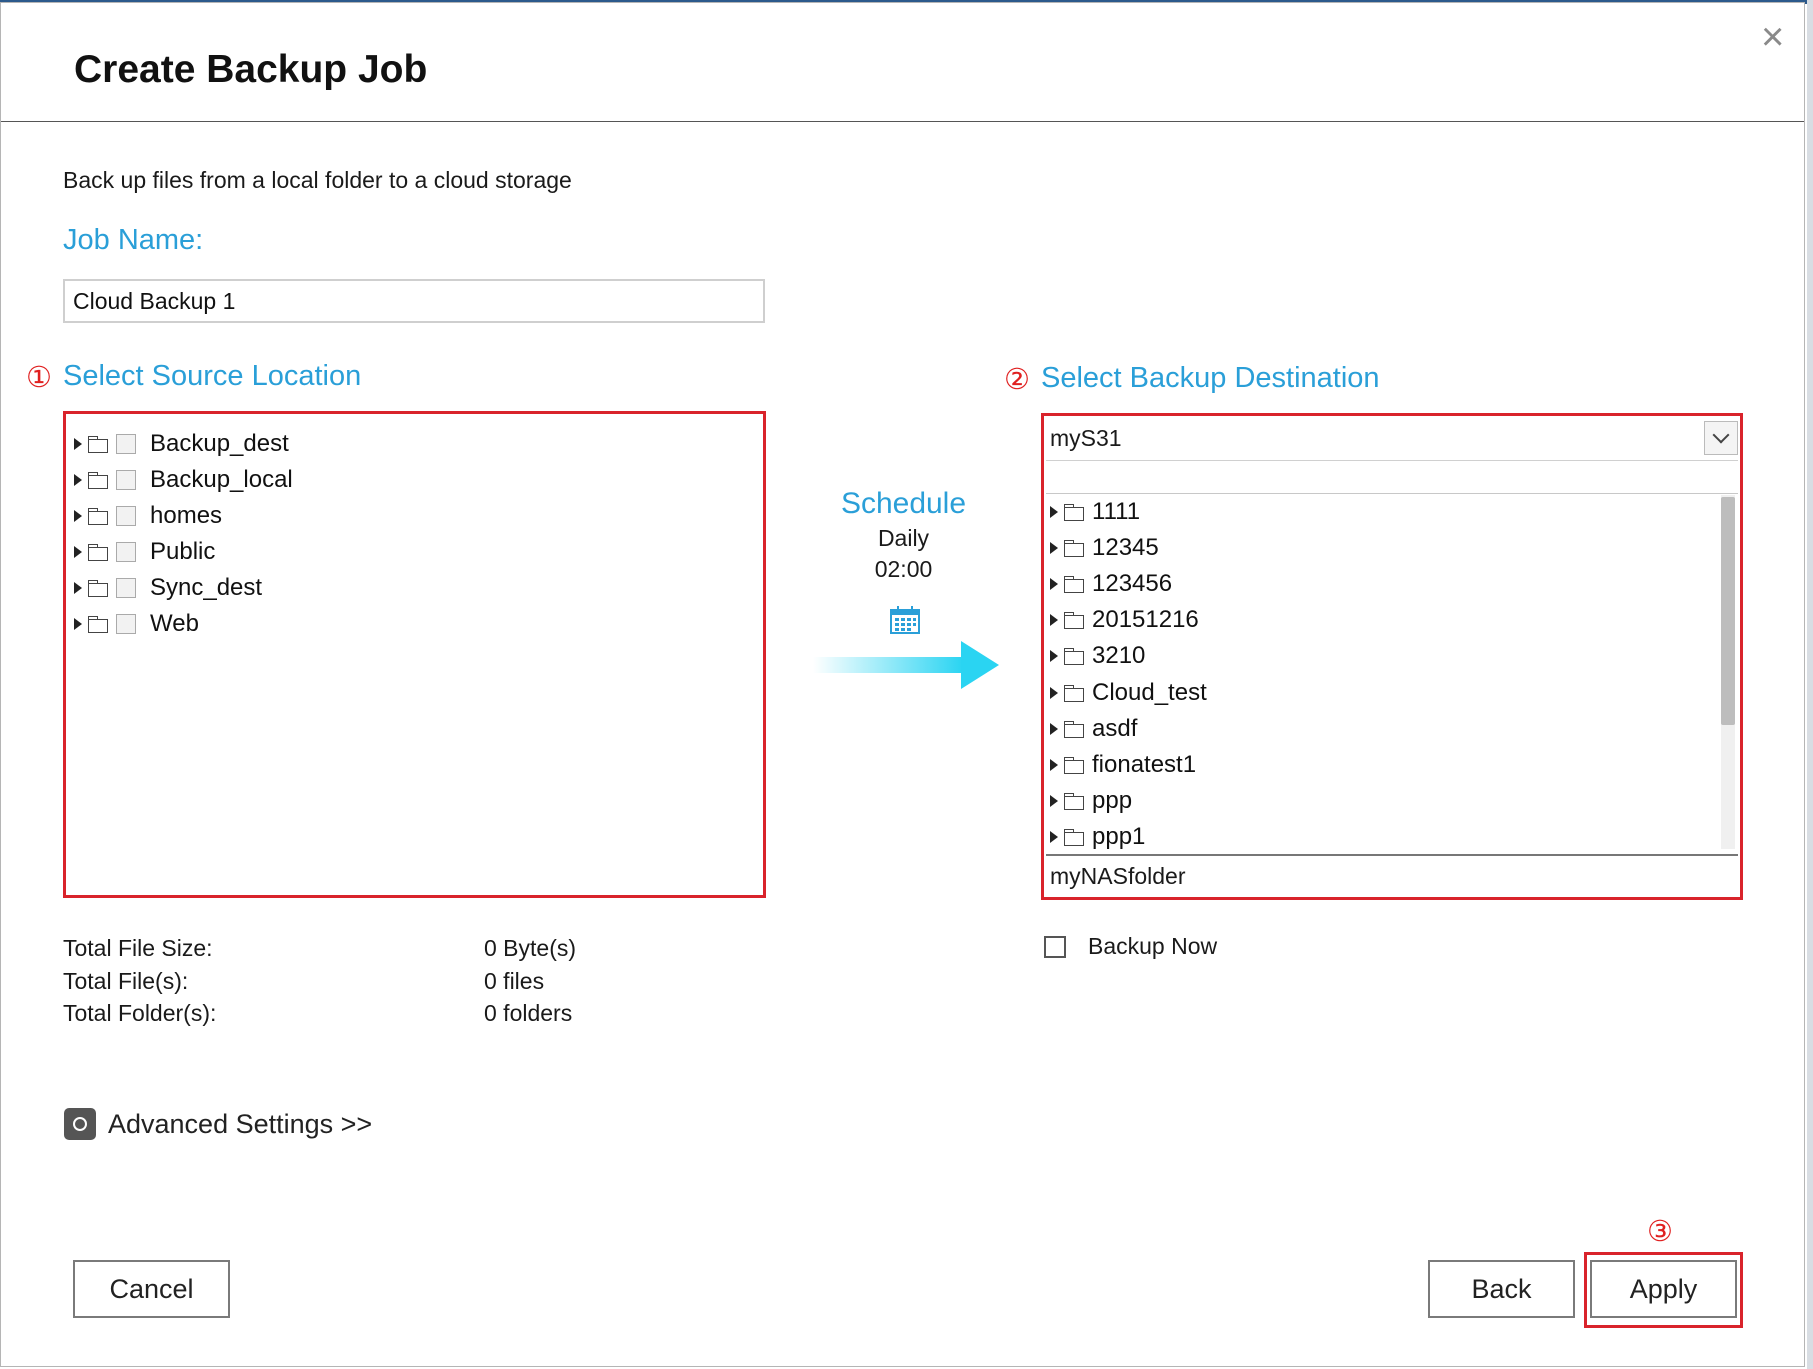 The height and width of the screenshot is (1369, 1813). I want to click on destination-folder-row: ppp1, so click(1097, 837).